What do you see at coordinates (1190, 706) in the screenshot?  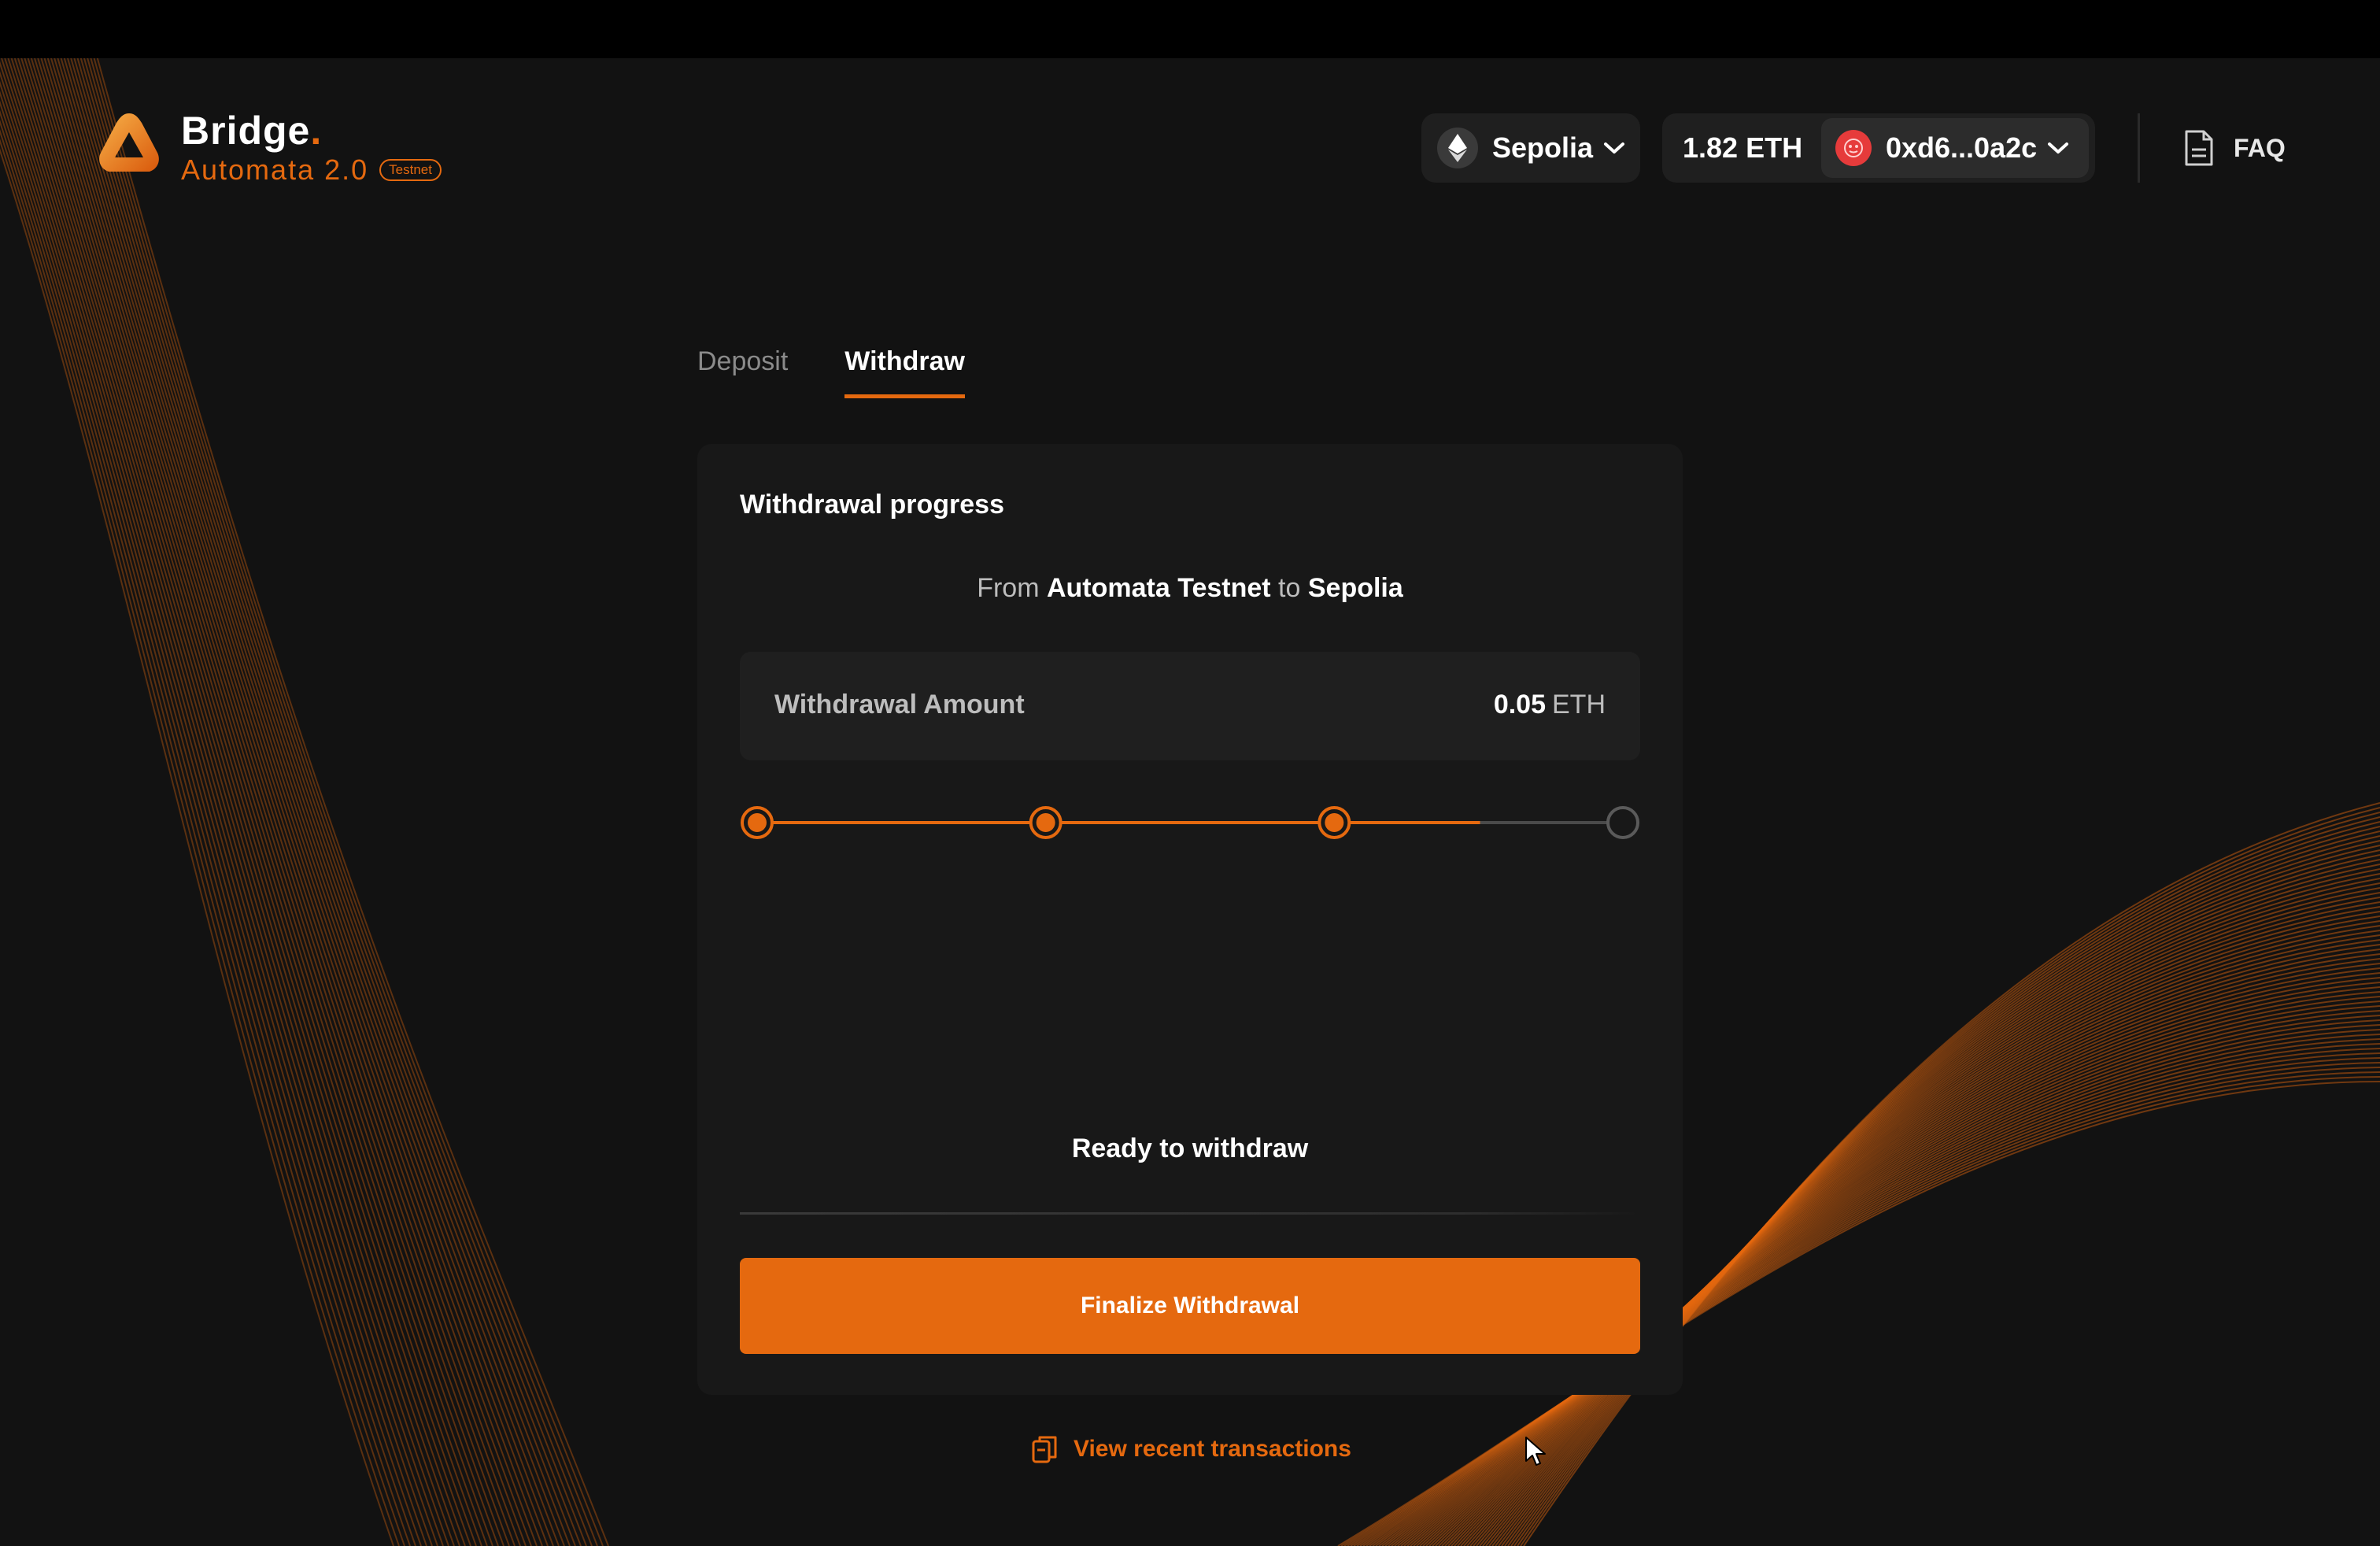 I see `amount-panel: Withdrawal Amount 0.05 ETH` at bounding box center [1190, 706].